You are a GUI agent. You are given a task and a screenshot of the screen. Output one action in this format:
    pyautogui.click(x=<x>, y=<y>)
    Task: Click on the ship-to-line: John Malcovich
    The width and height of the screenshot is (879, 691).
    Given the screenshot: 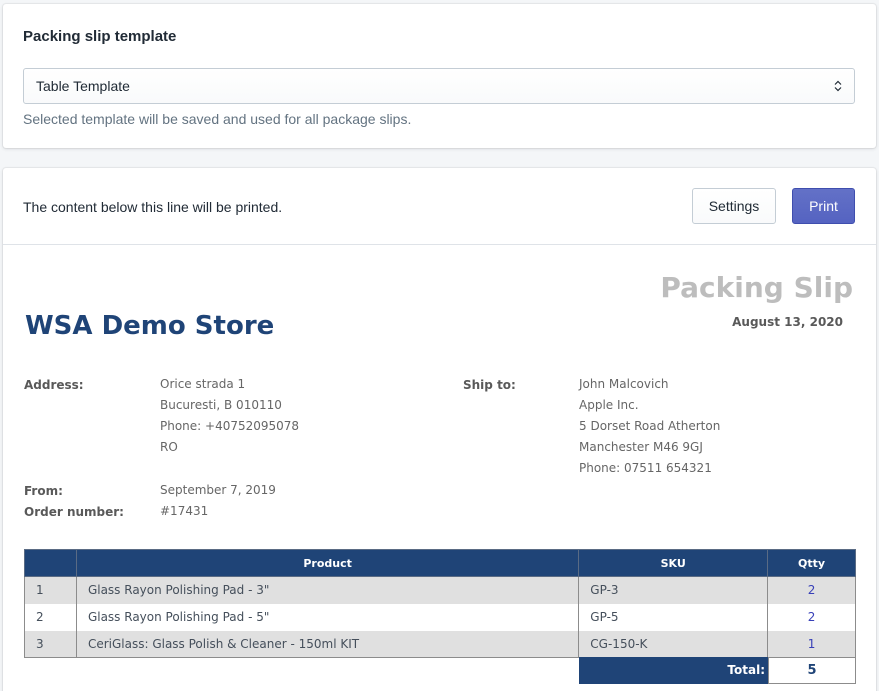 What is the action you would take?
    pyautogui.click(x=624, y=384)
    